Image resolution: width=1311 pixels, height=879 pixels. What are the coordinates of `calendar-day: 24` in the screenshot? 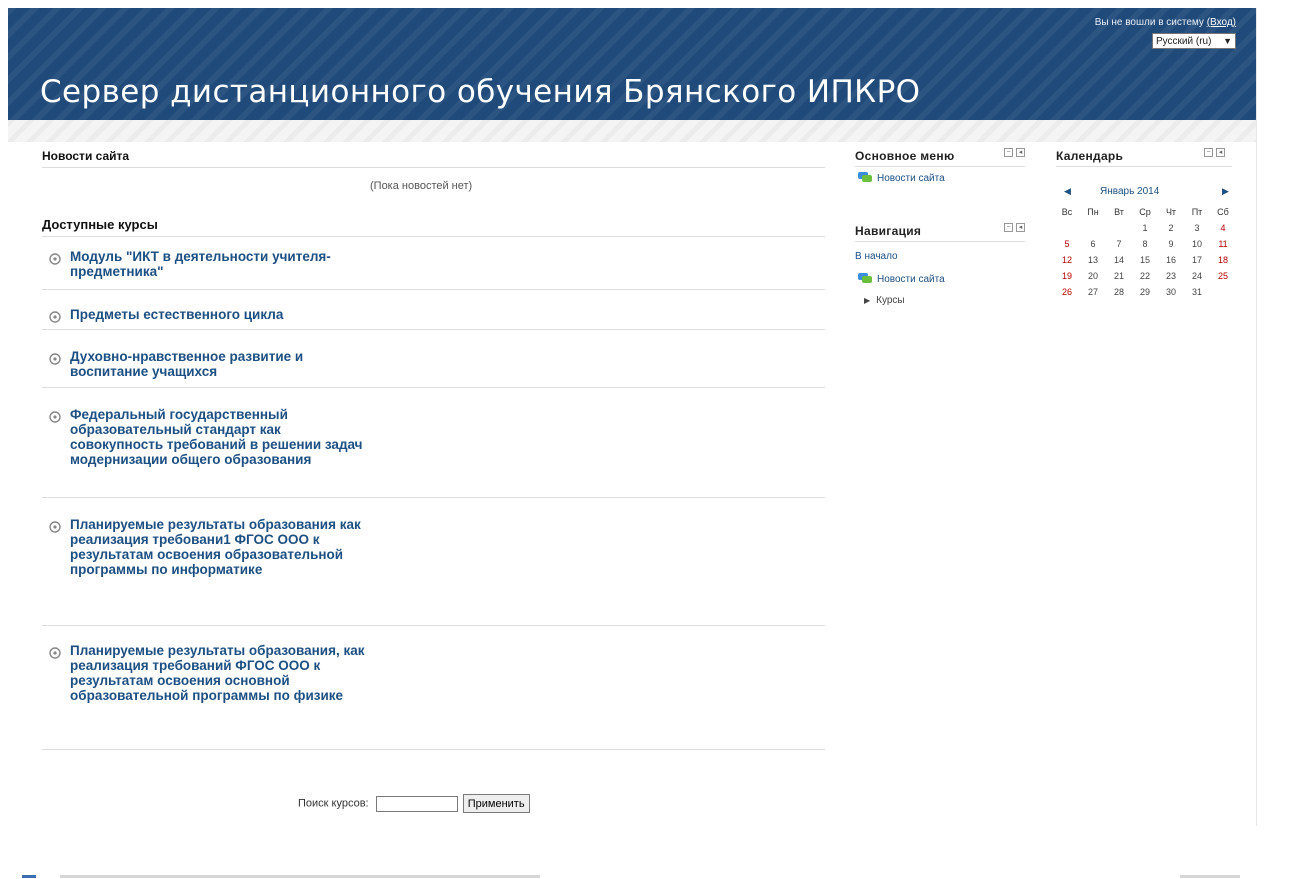 It's located at (1196, 276).